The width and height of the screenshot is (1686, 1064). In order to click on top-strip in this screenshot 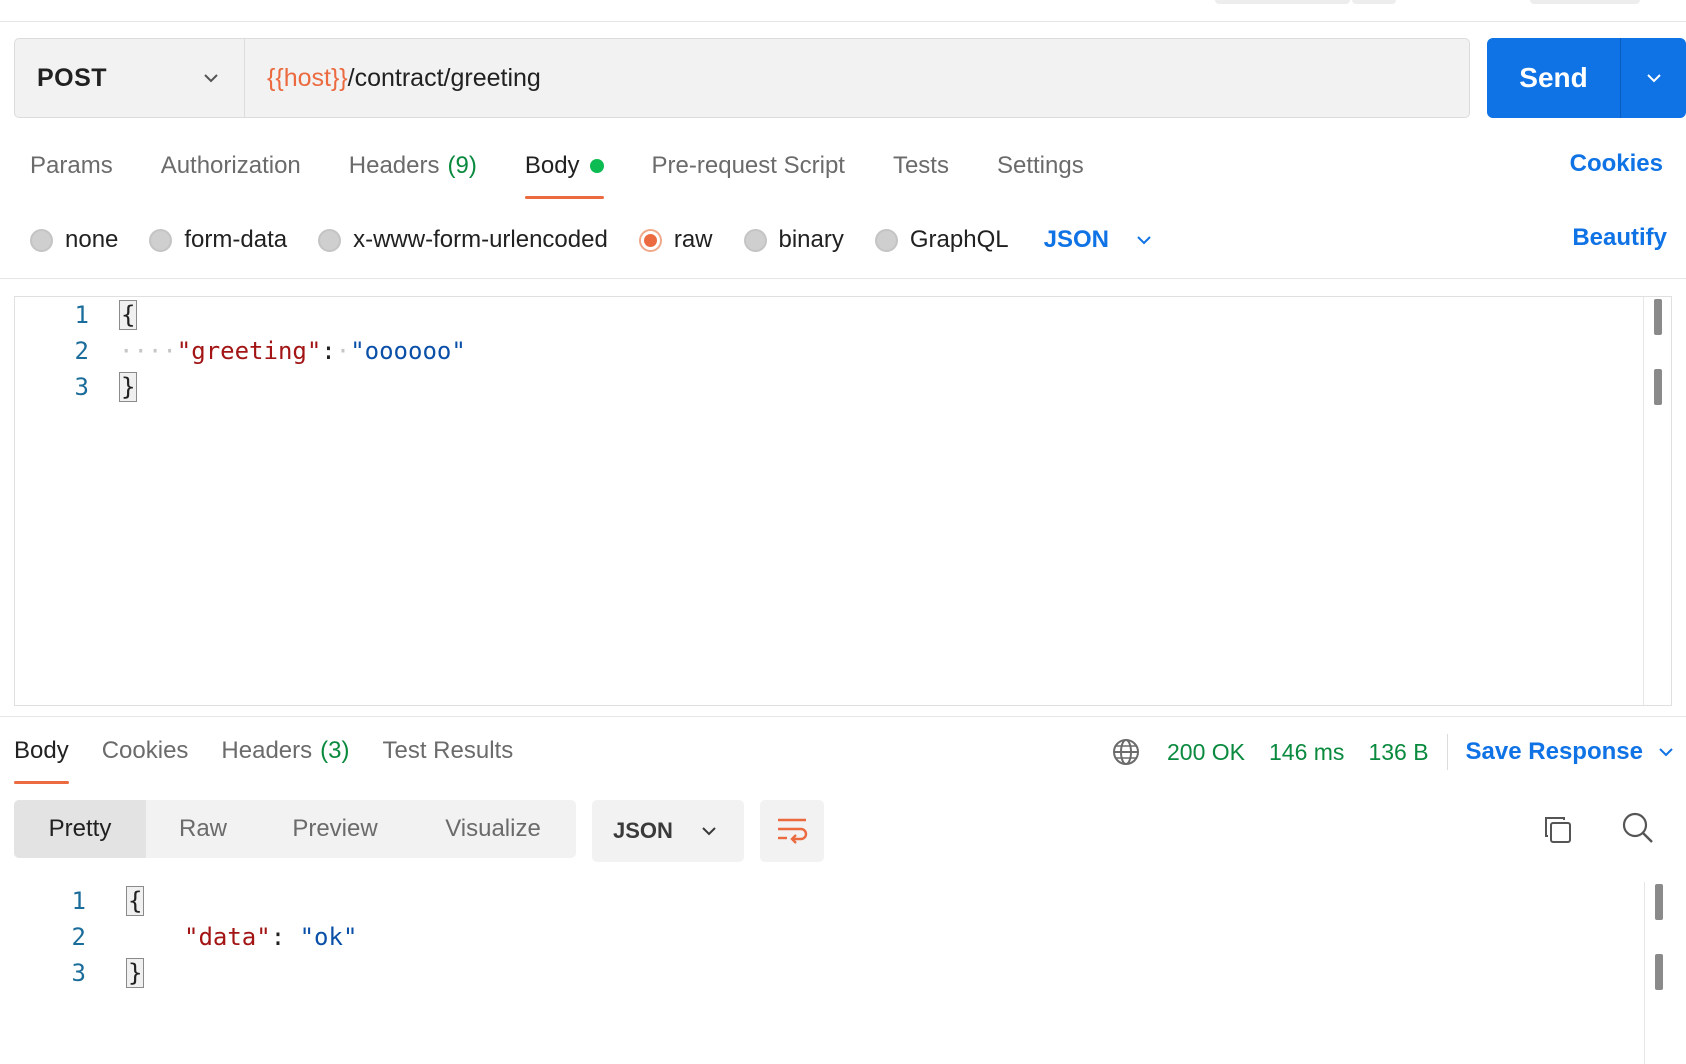, I will do `click(843, 11)`.